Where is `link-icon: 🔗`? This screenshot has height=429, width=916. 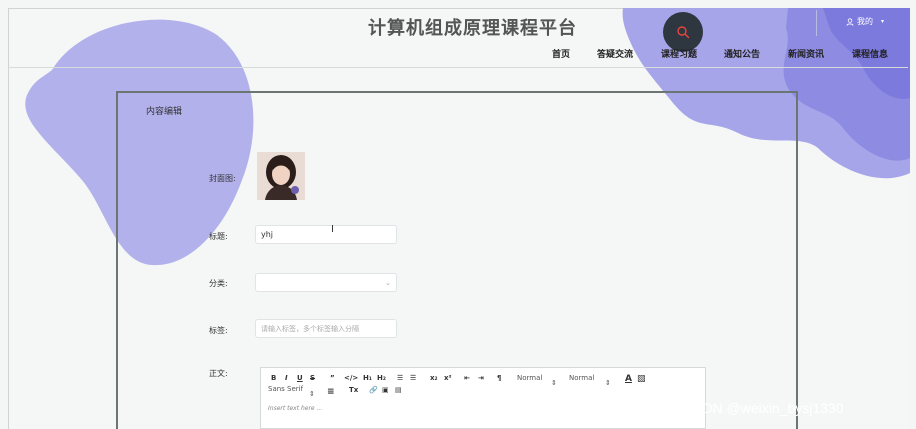 link-icon: 🔗 is located at coordinates (373, 390).